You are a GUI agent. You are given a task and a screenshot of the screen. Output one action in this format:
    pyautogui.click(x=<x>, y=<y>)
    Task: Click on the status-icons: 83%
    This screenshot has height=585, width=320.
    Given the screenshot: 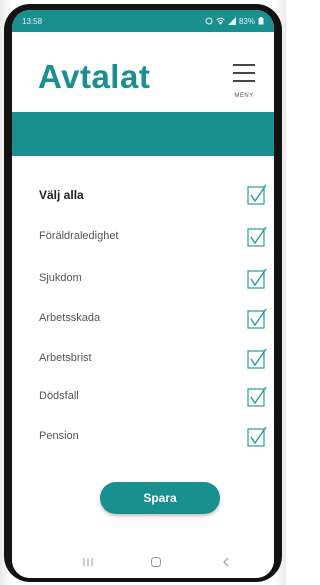 What is the action you would take?
    pyautogui.click(x=234, y=21)
    